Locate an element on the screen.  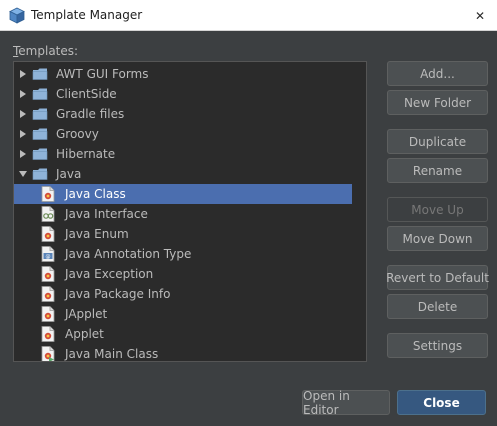
java-exception-icon is located at coordinates (48, 274).